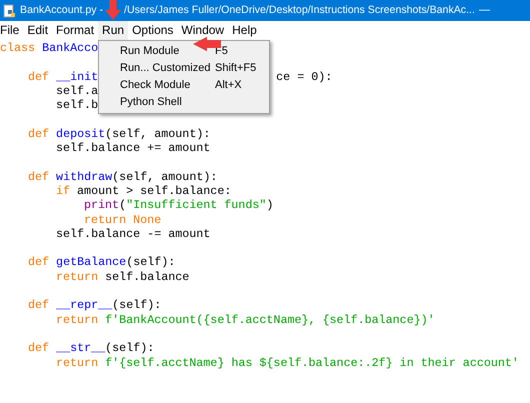 The image size is (530, 403). What do you see at coordinates (184, 102) in the screenshot?
I see `dropdown-item: Python Shell` at bounding box center [184, 102].